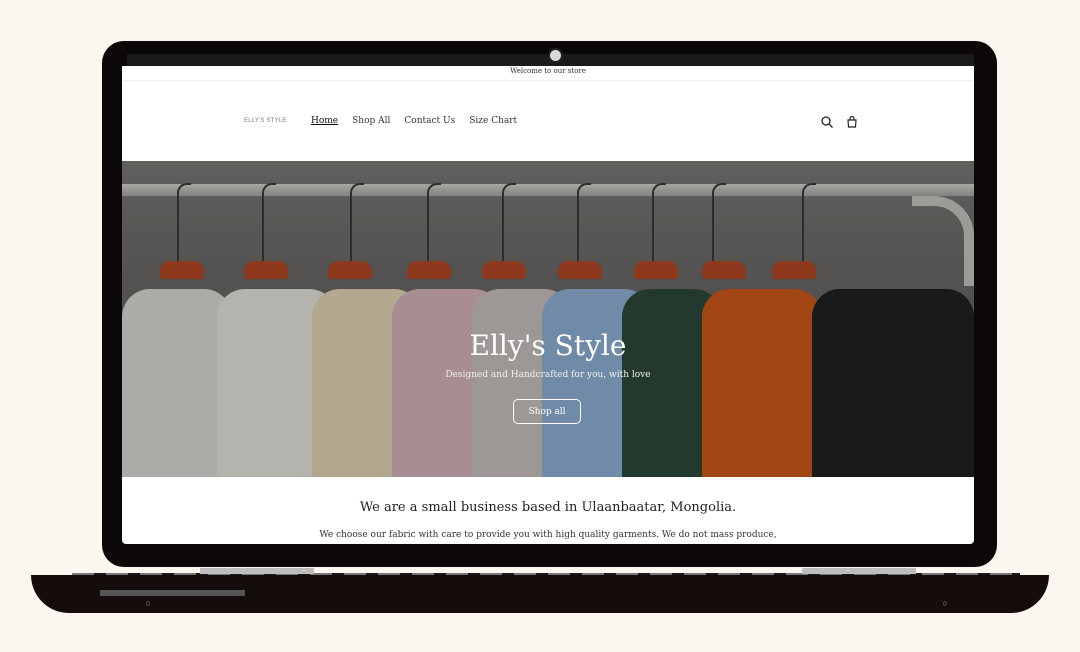 The height and width of the screenshot is (652, 1080). Describe the element at coordinates (265, 126) in the screenshot. I see `logo-underline: ————` at that location.